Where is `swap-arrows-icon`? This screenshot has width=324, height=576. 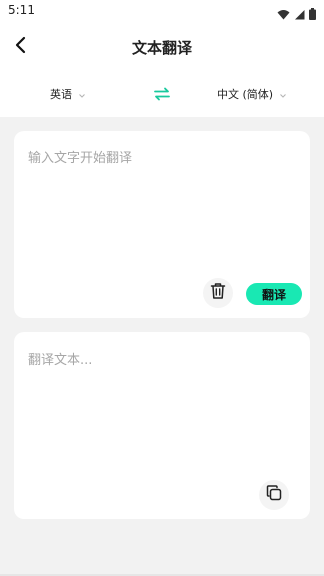
swap-arrows-icon is located at coordinates (162, 95).